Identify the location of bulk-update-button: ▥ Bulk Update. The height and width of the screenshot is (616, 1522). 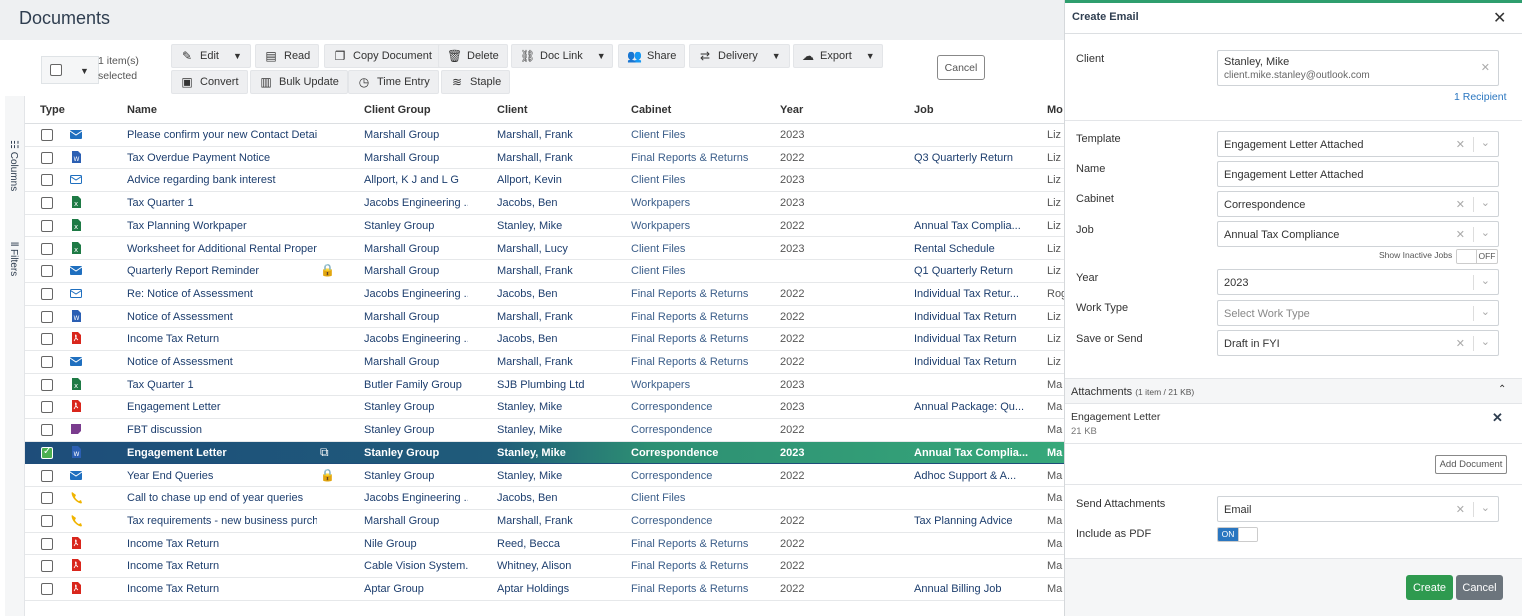
(299, 82).